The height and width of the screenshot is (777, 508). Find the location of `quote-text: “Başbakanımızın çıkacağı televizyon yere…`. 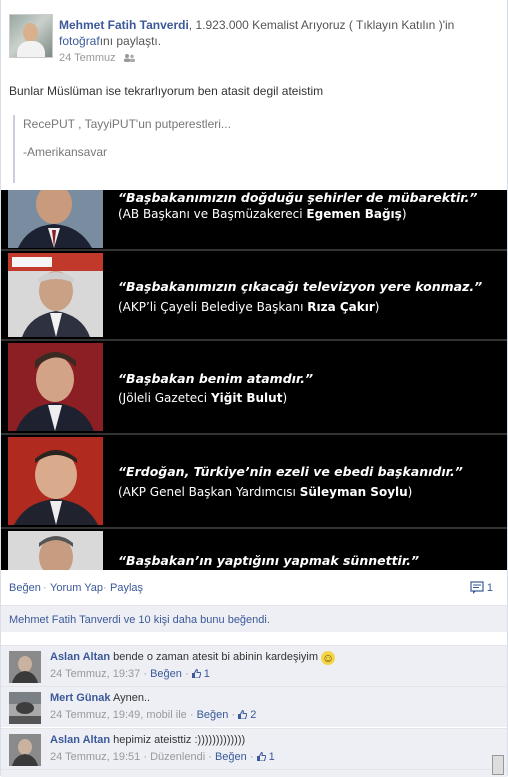

quote-text: “Başbakanımızın çıkacağı televizyon yere… is located at coordinates (300, 286).